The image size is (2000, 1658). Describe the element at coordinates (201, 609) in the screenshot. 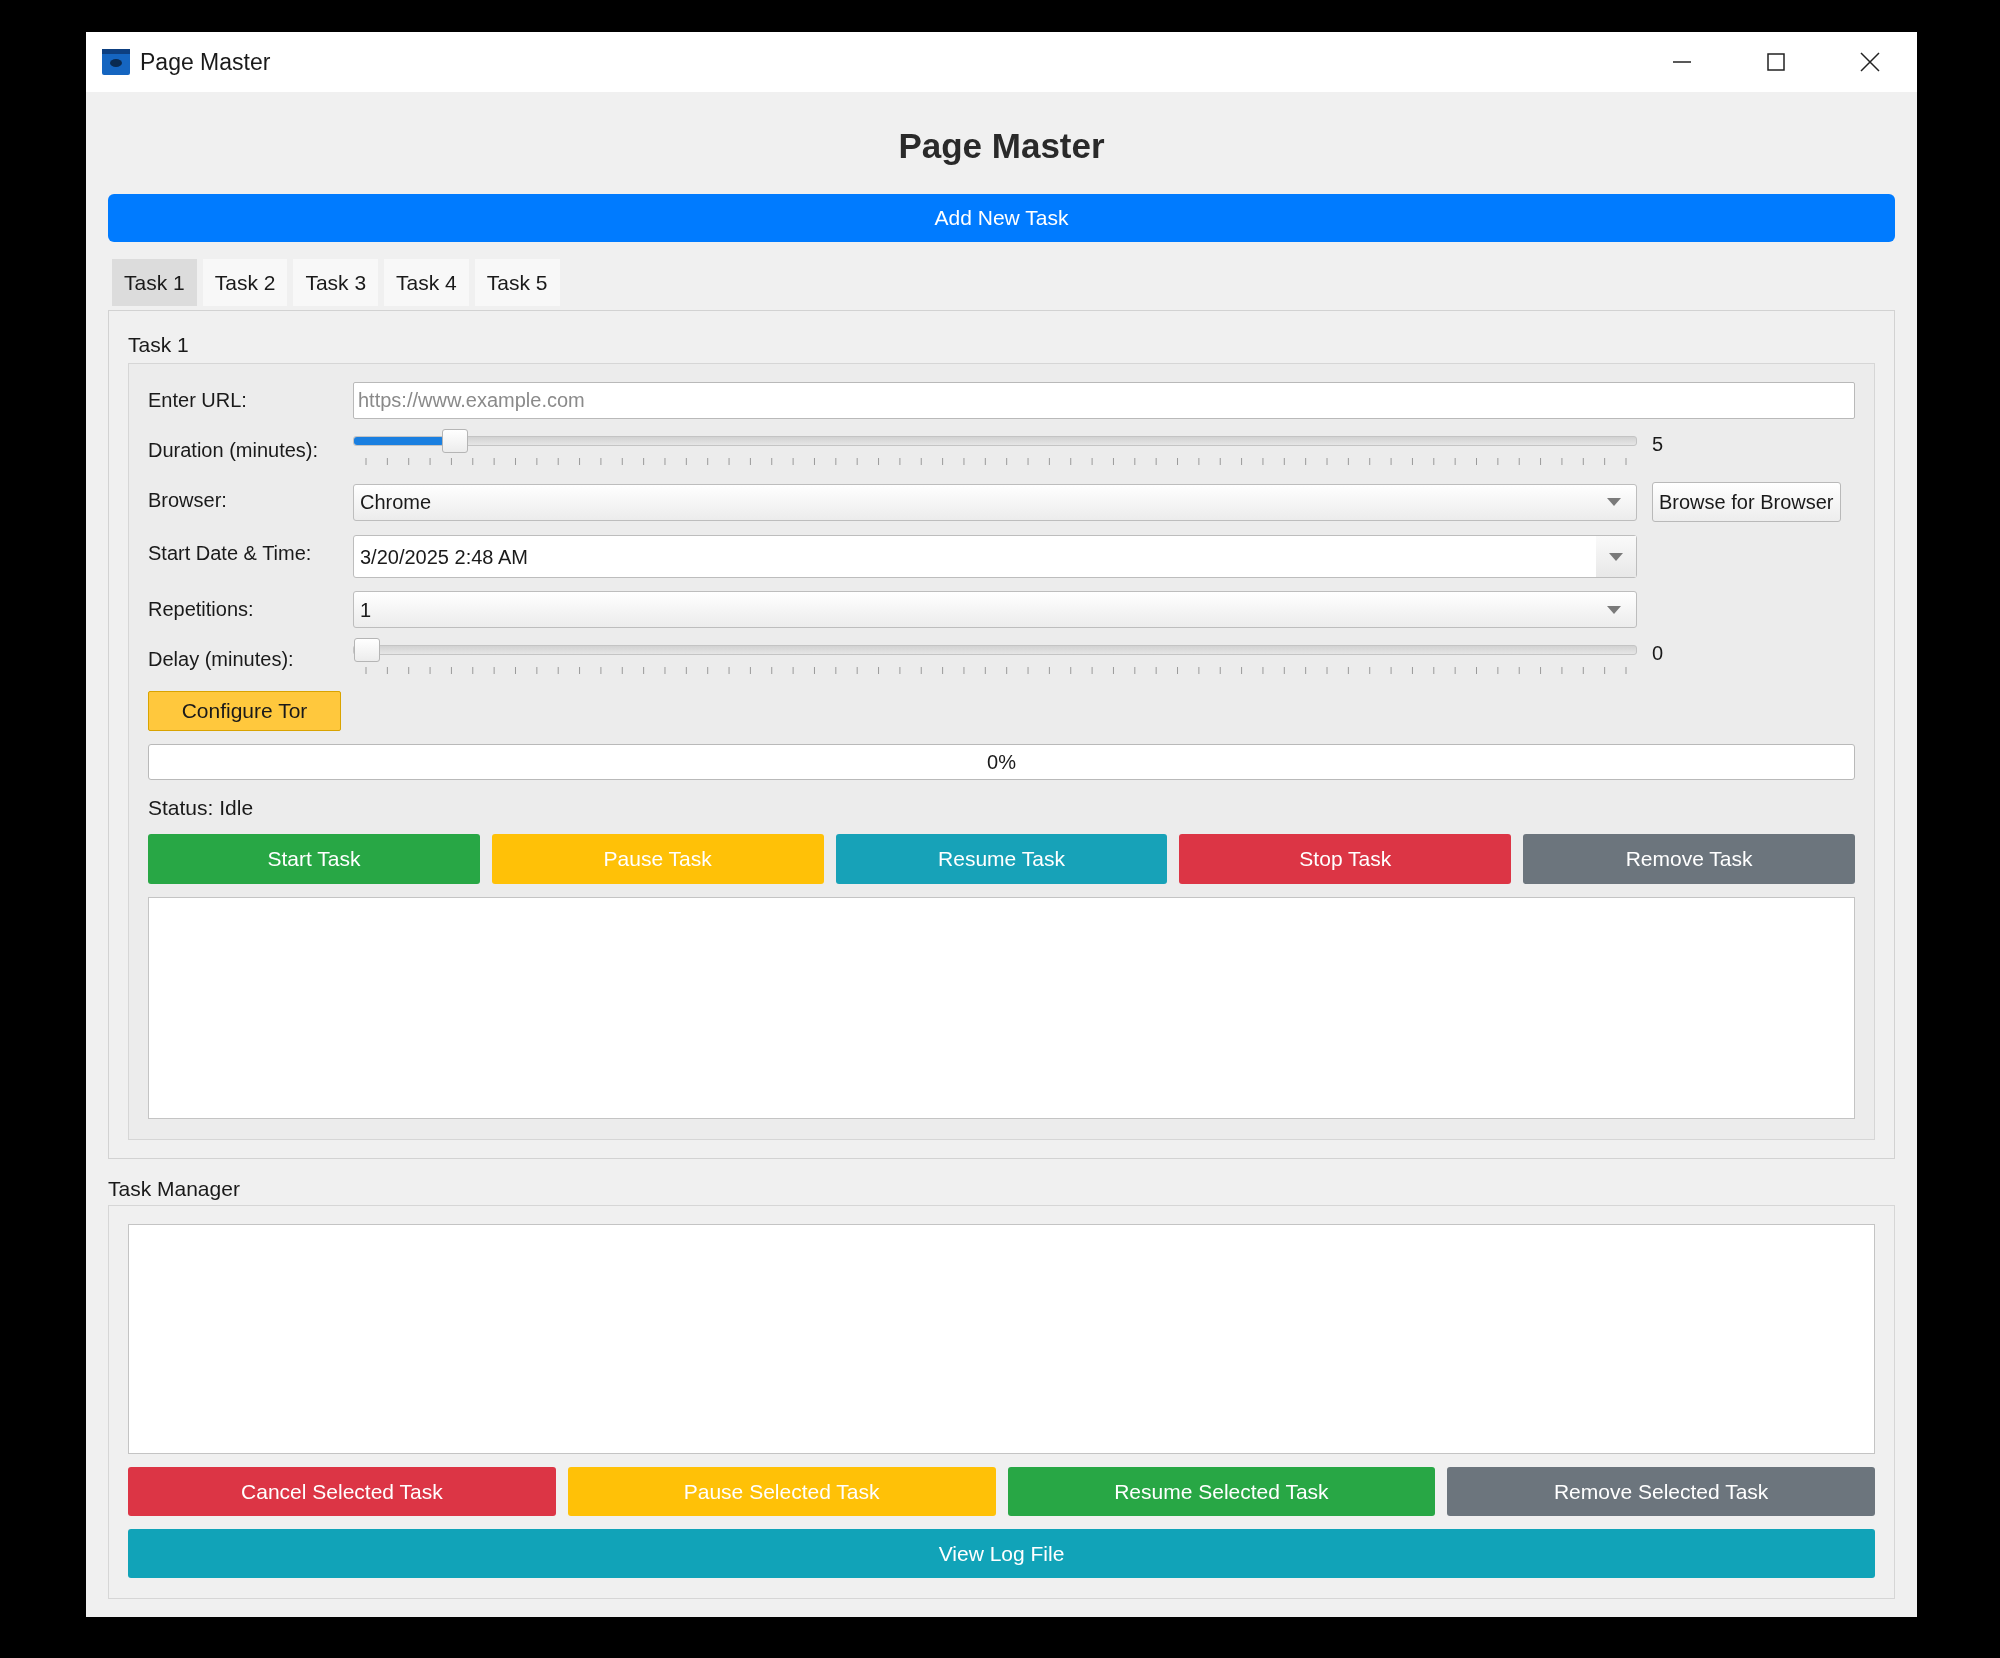

I see `field-label: Repetitions:` at that location.